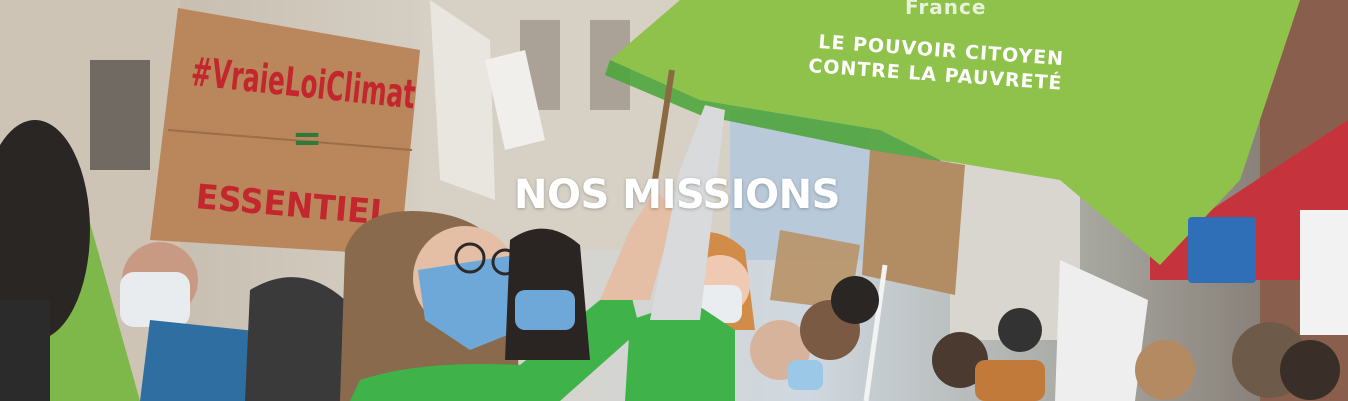  Describe the element at coordinates (677, 195) in the screenshot. I see `page-title: NOS MISSIONS` at that location.